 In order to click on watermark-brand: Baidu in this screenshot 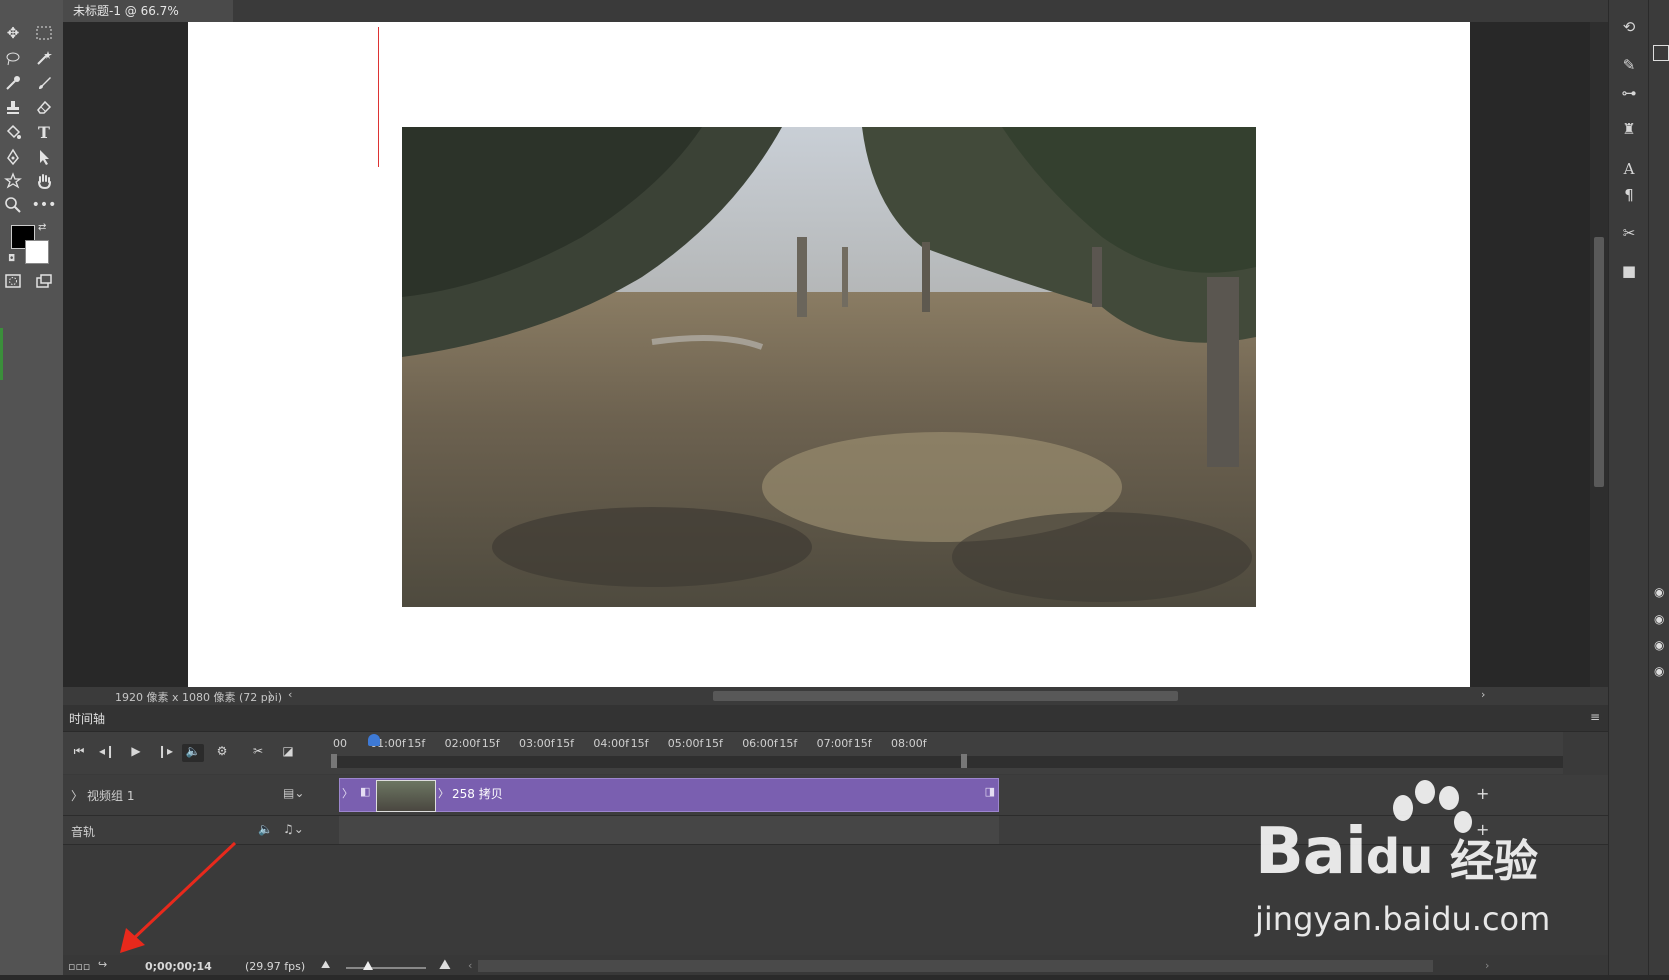, I will do `click(1344, 852)`.